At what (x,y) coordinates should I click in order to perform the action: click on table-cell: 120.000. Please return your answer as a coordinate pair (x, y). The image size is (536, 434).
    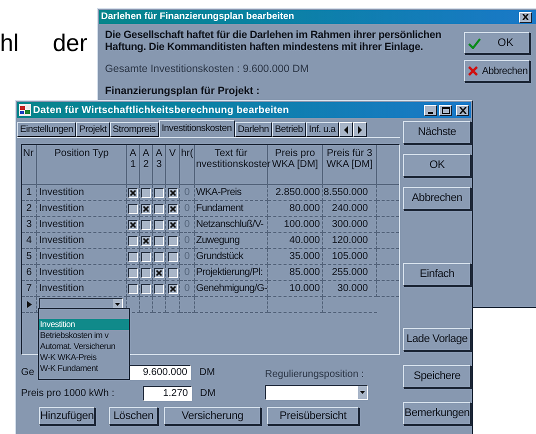
    Looking at the image, I should click on (350, 241).